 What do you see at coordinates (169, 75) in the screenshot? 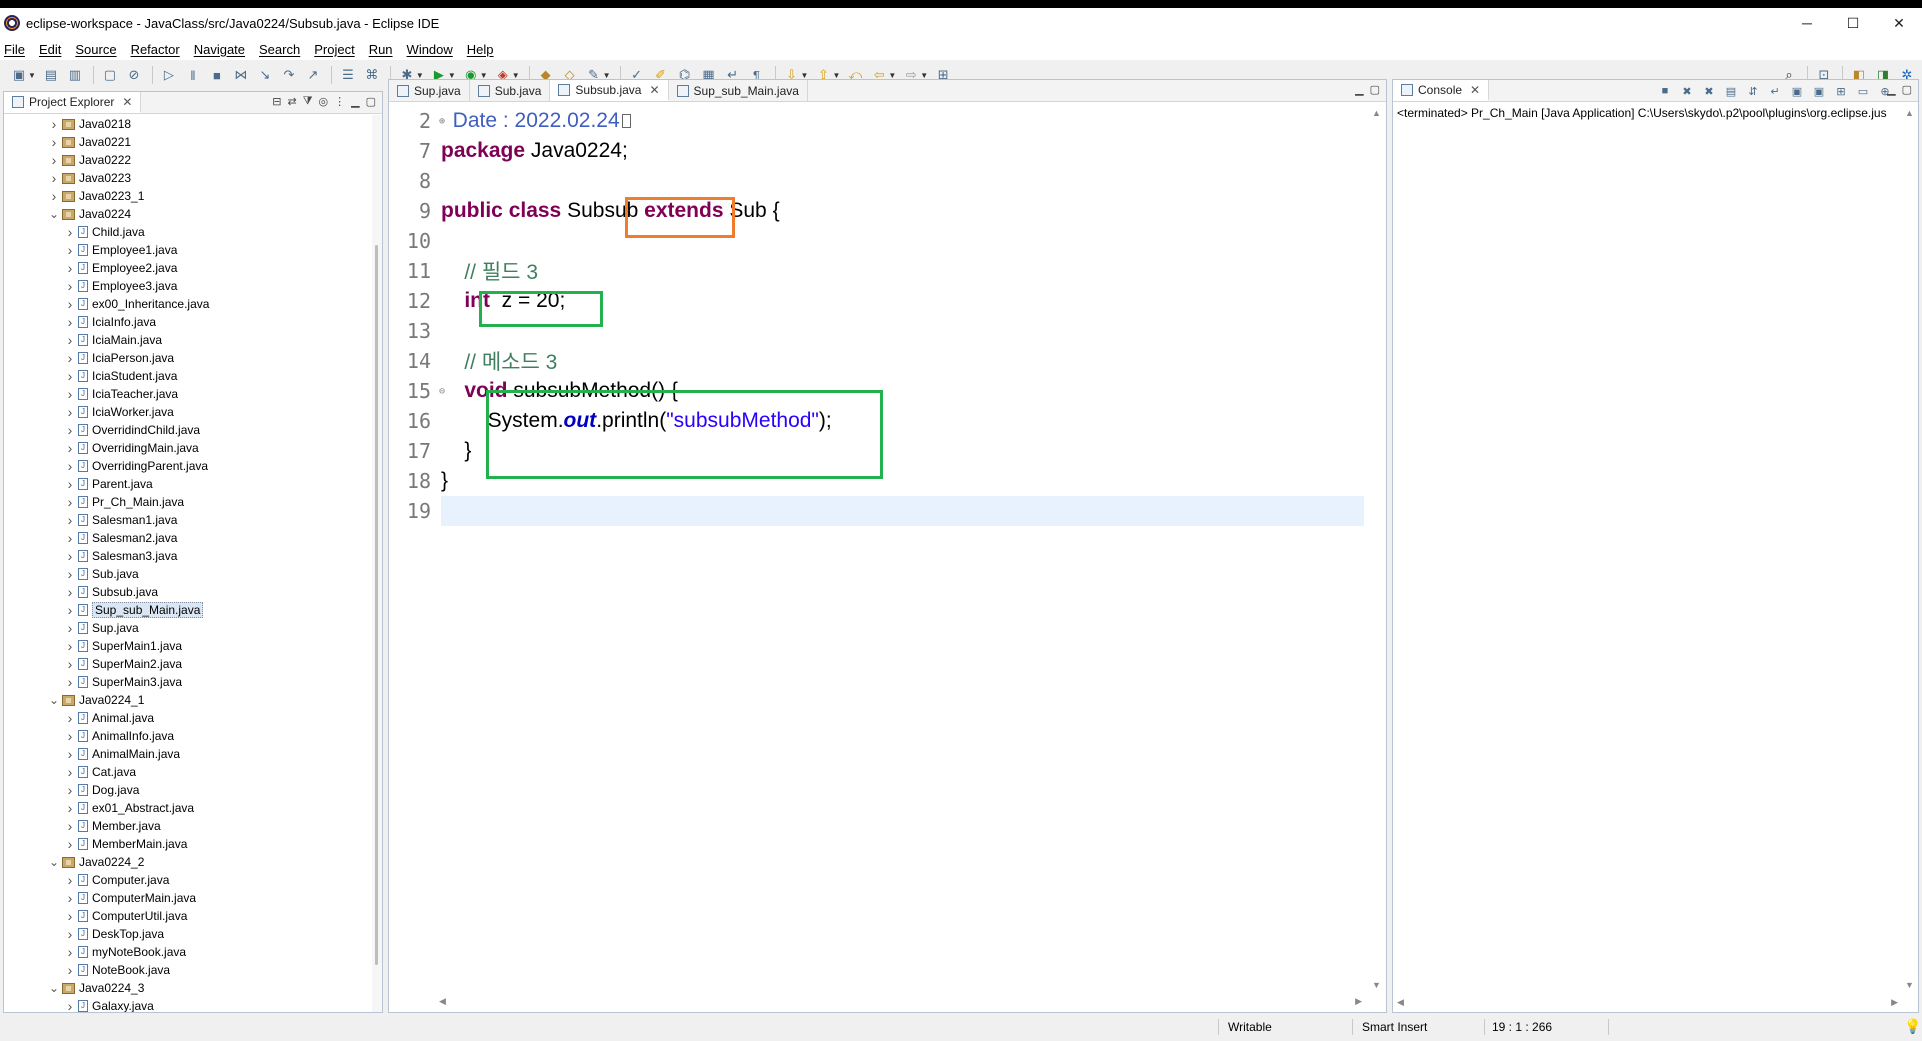
I see `resume-icon: ▷` at bounding box center [169, 75].